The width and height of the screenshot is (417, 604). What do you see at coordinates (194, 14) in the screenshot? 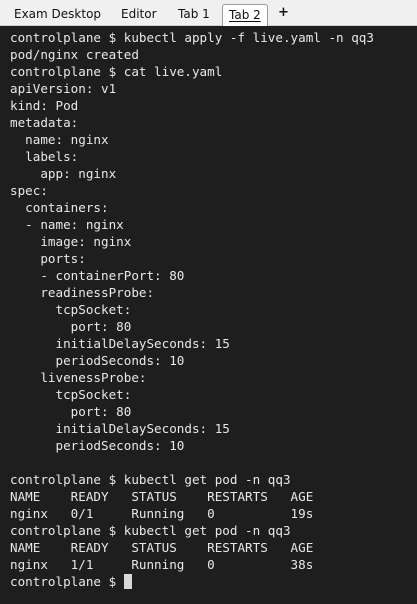
I see `tab-1: Tab 1` at bounding box center [194, 14].